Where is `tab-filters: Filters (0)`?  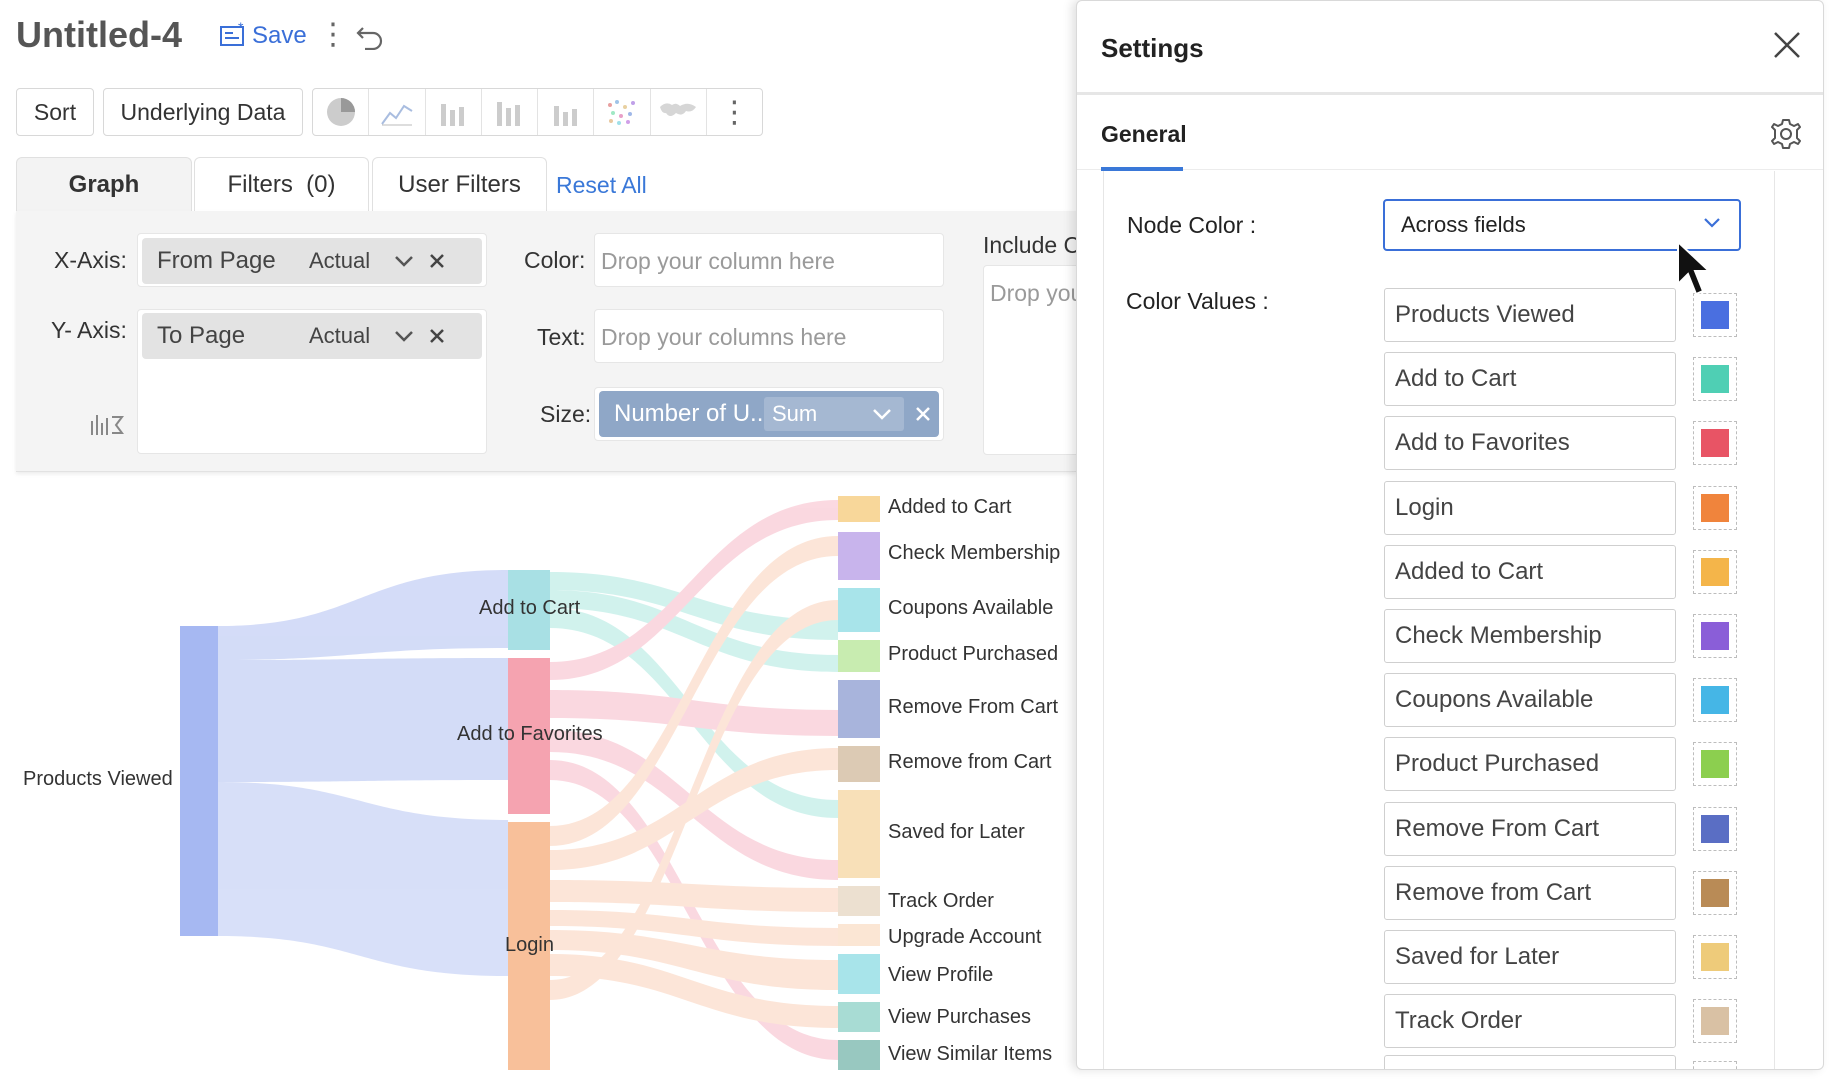 tab-filters: Filters (0) is located at coordinates (281, 184).